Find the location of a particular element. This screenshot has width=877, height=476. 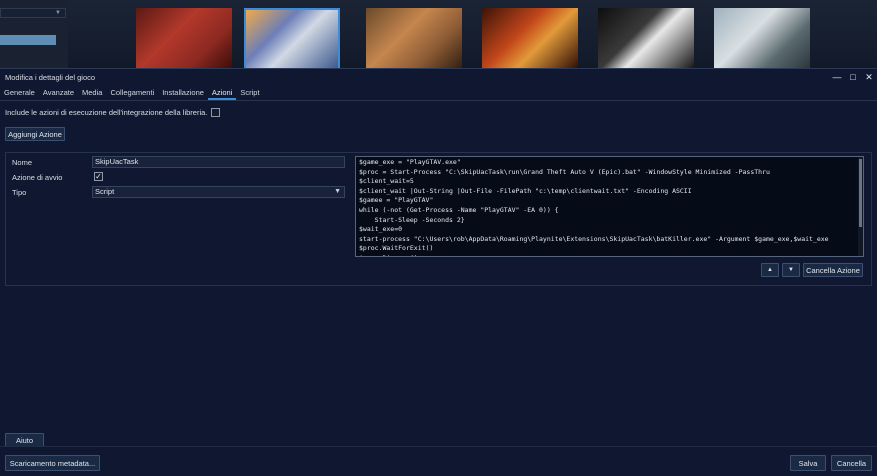

tab-azioni: Azioni is located at coordinates (222, 93).